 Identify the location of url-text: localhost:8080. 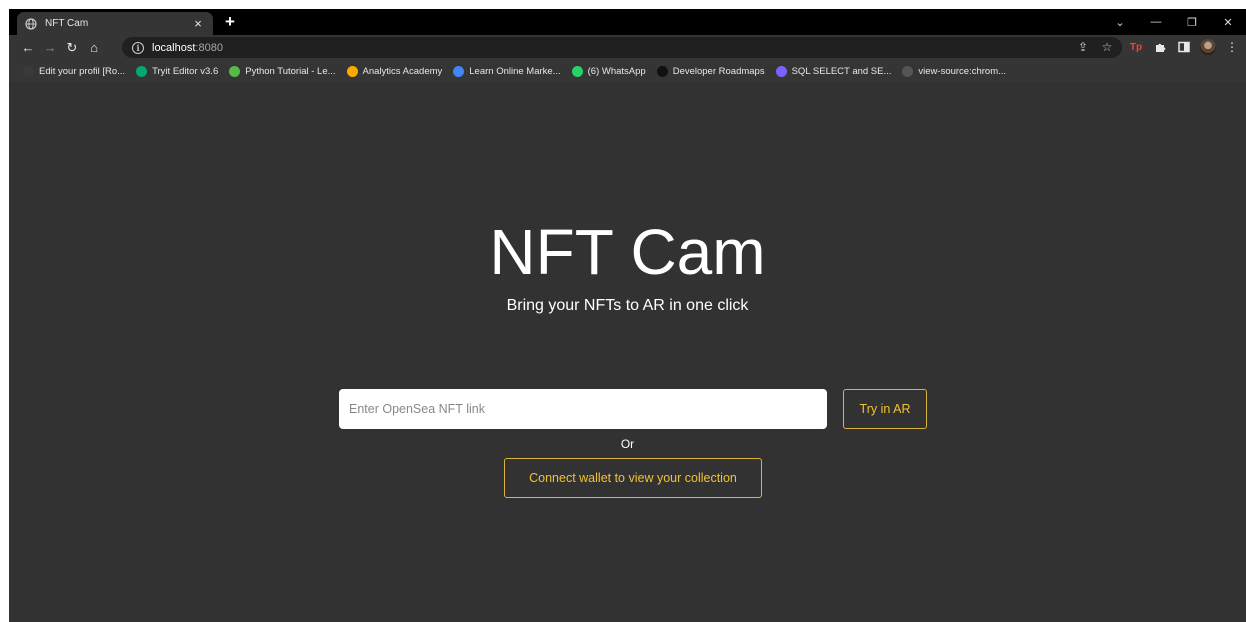
(187, 48).